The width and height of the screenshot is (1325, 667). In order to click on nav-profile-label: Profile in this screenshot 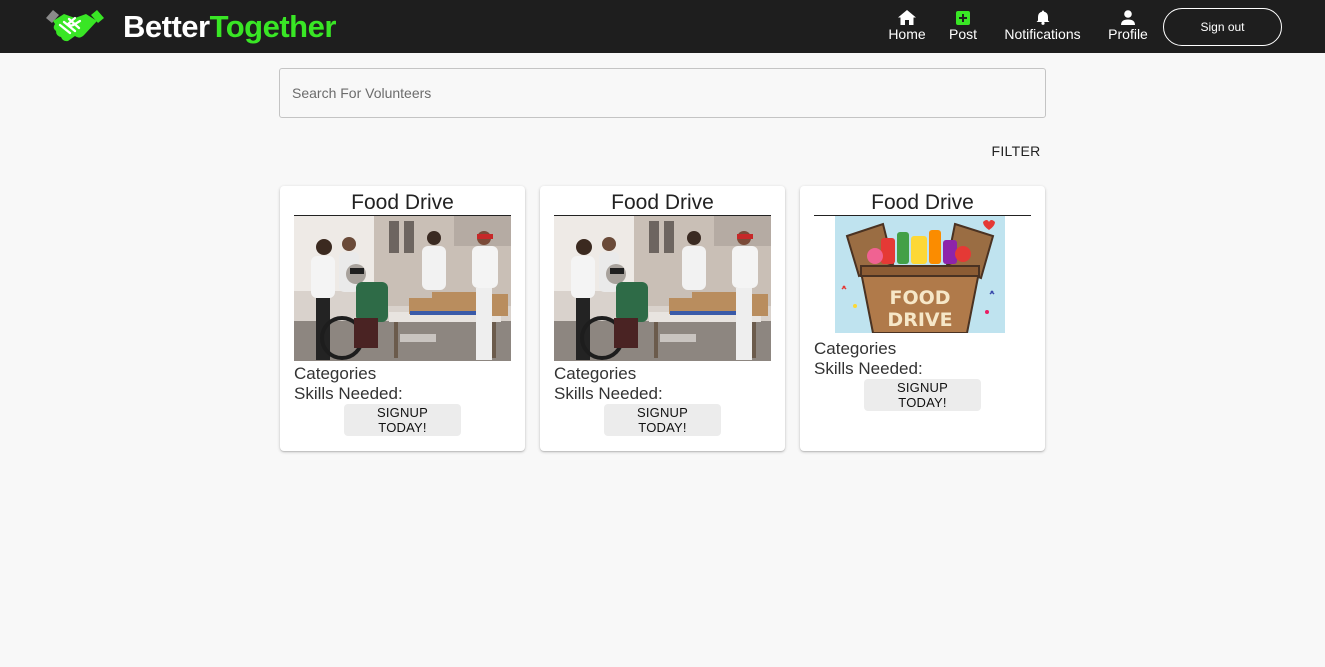, I will do `click(1128, 34)`.